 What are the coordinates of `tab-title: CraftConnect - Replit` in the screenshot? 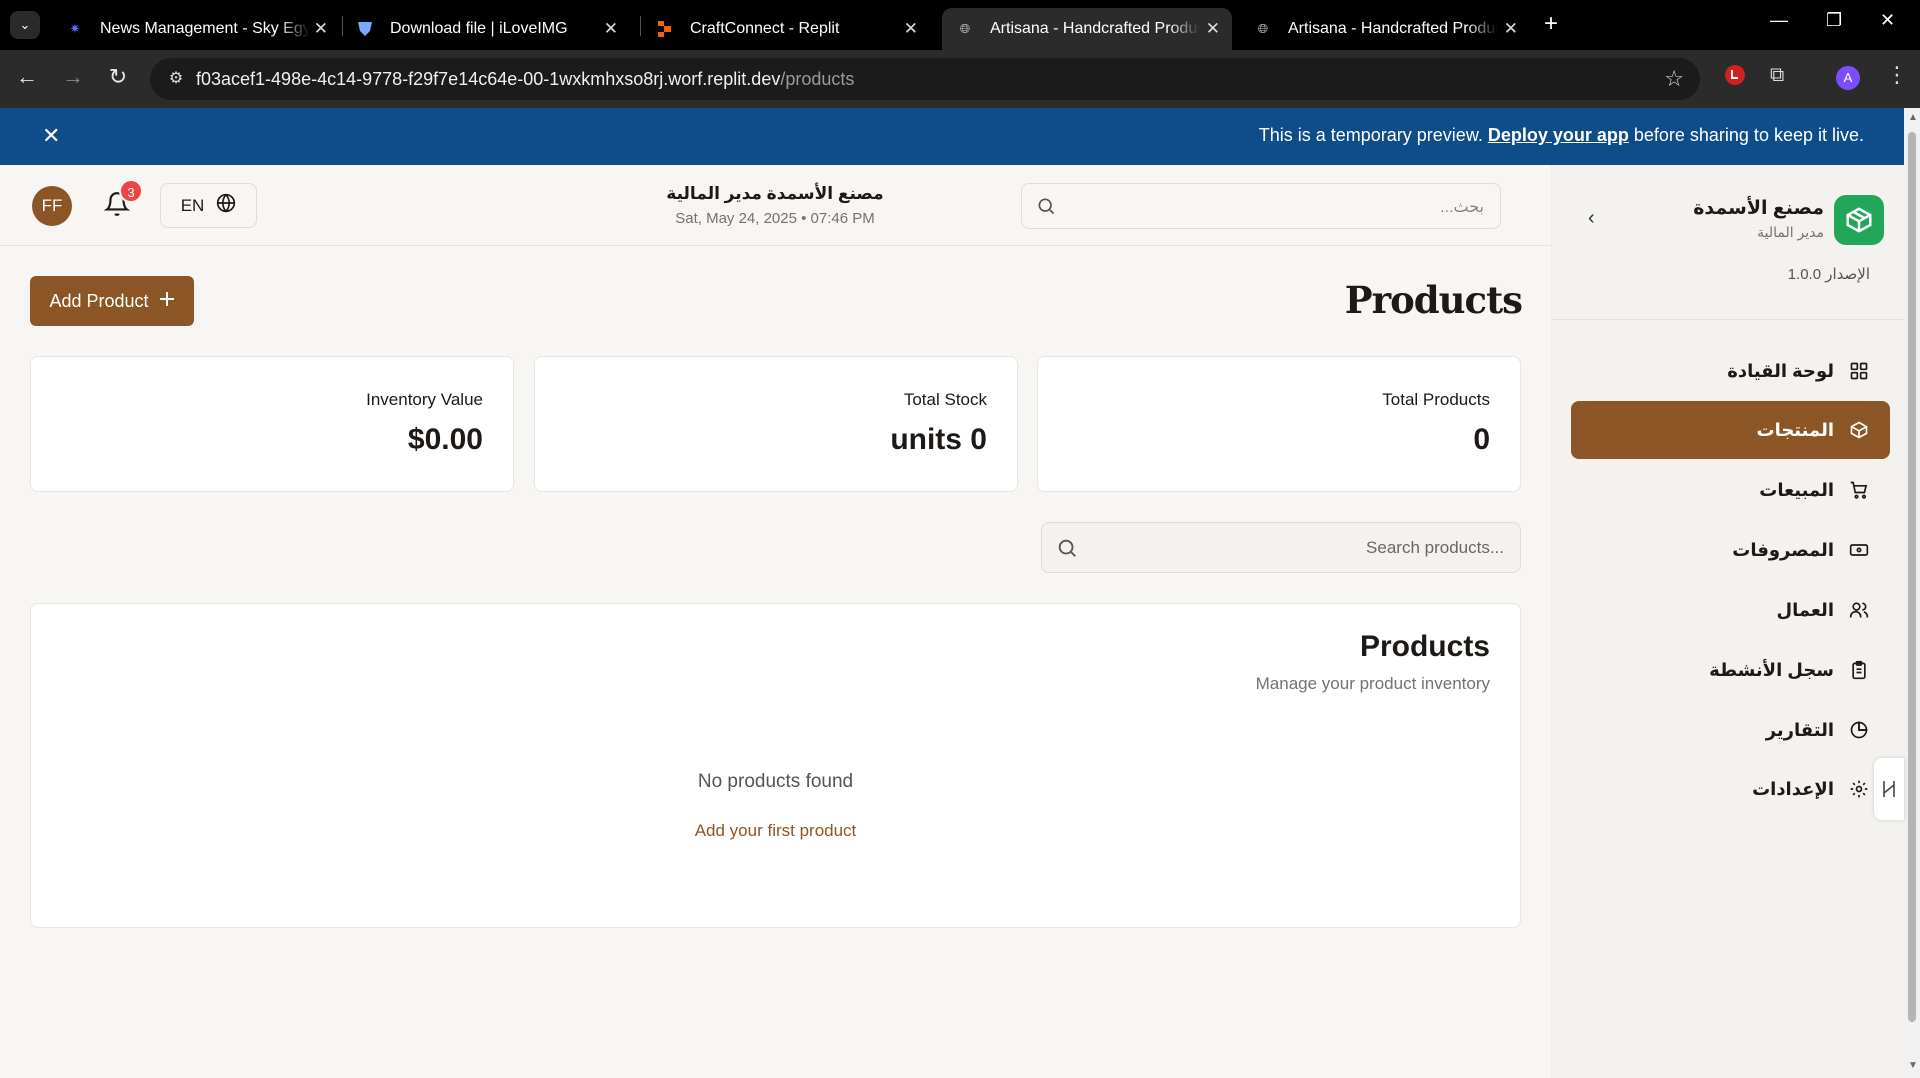 It's located at (765, 28).